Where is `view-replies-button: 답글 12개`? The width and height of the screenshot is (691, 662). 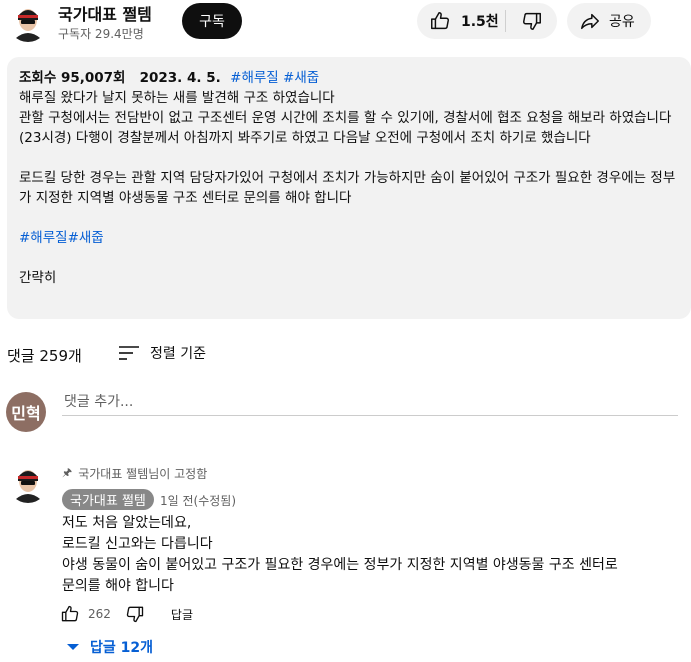 view-replies-button: 답글 12개 is located at coordinates (109, 647).